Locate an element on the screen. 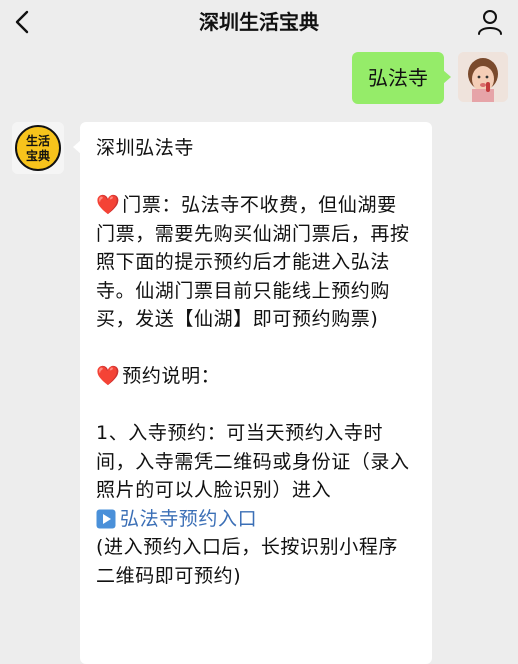 Image resolution: width=518 pixels, height=664 pixels. outgoing-message-bubble: 弘法寺 is located at coordinates (401, 78).